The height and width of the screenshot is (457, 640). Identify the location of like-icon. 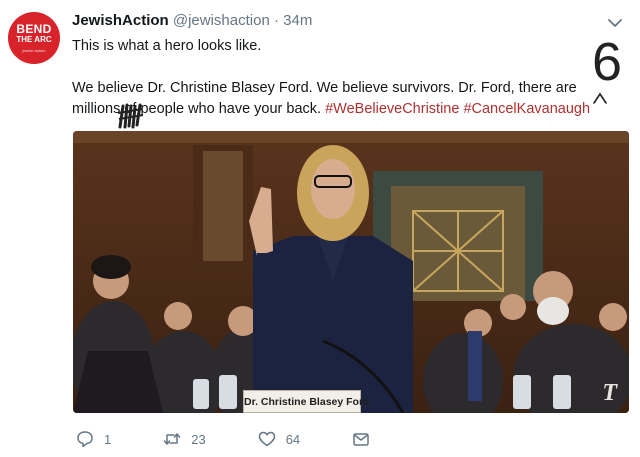
(266, 439).